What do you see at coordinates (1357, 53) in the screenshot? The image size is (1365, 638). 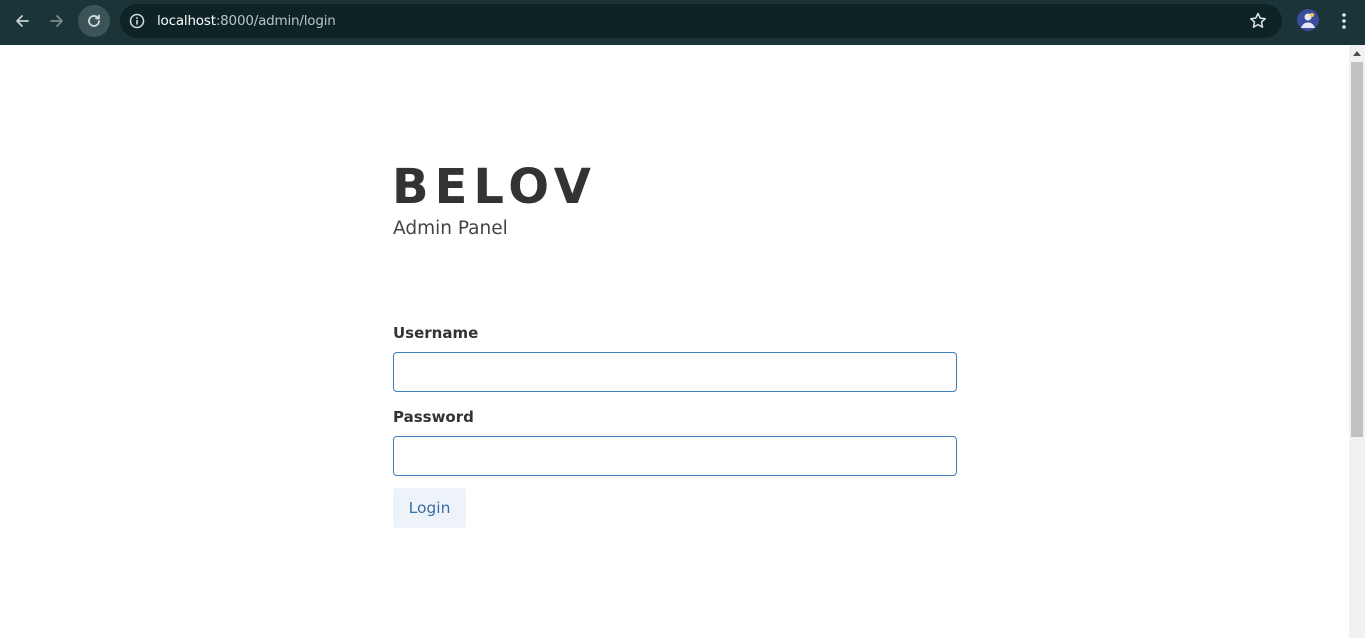 I see `scroll-up-arrow-icon` at bounding box center [1357, 53].